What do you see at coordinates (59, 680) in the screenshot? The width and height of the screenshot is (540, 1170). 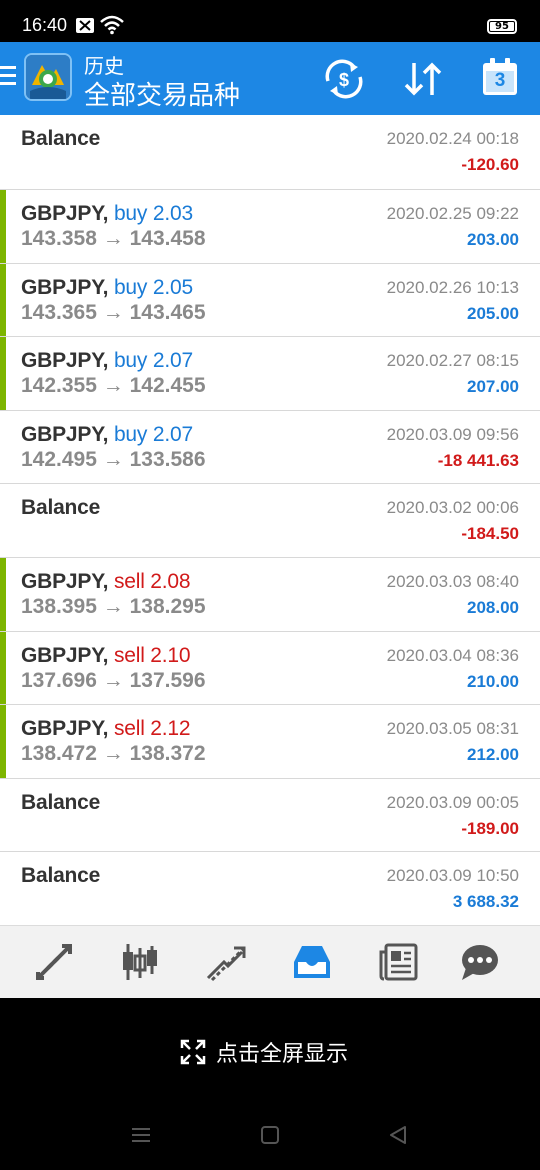 I see `open-price: 137.696` at bounding box center [59, 680].